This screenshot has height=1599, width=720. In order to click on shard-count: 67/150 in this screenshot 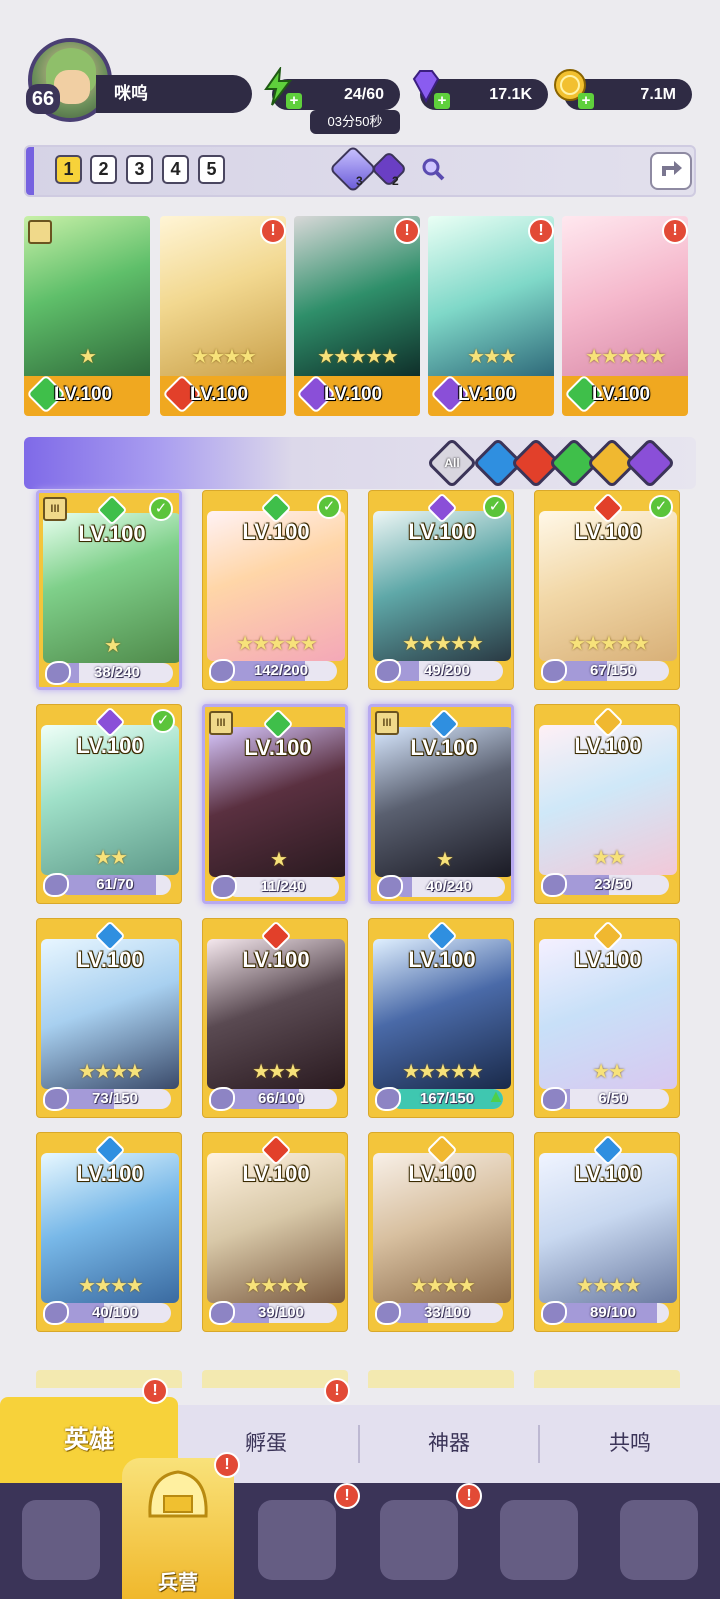, I will do `click(613, 670)`.